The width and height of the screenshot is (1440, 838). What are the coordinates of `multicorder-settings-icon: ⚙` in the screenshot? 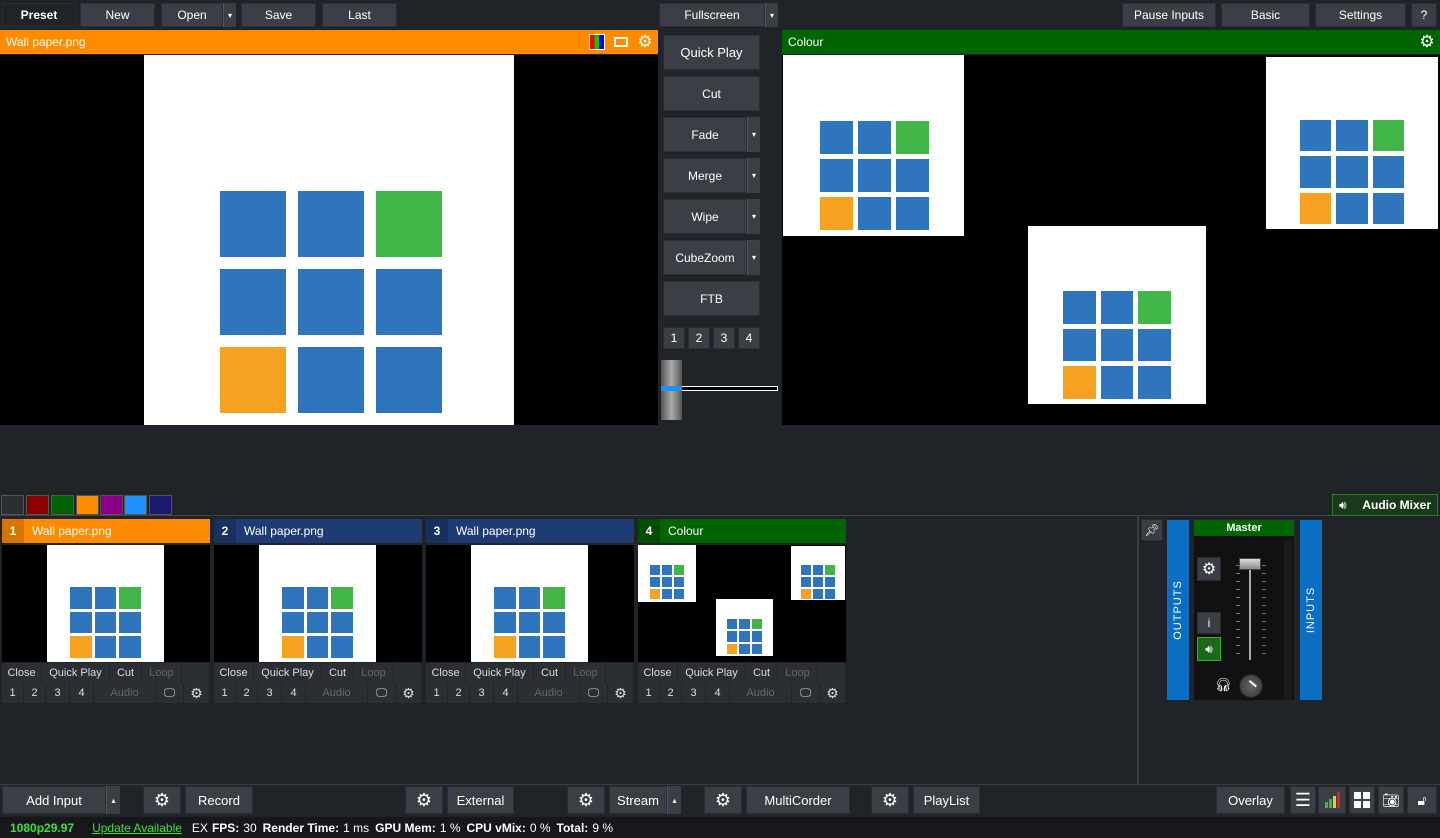 It's located at (723, 800).